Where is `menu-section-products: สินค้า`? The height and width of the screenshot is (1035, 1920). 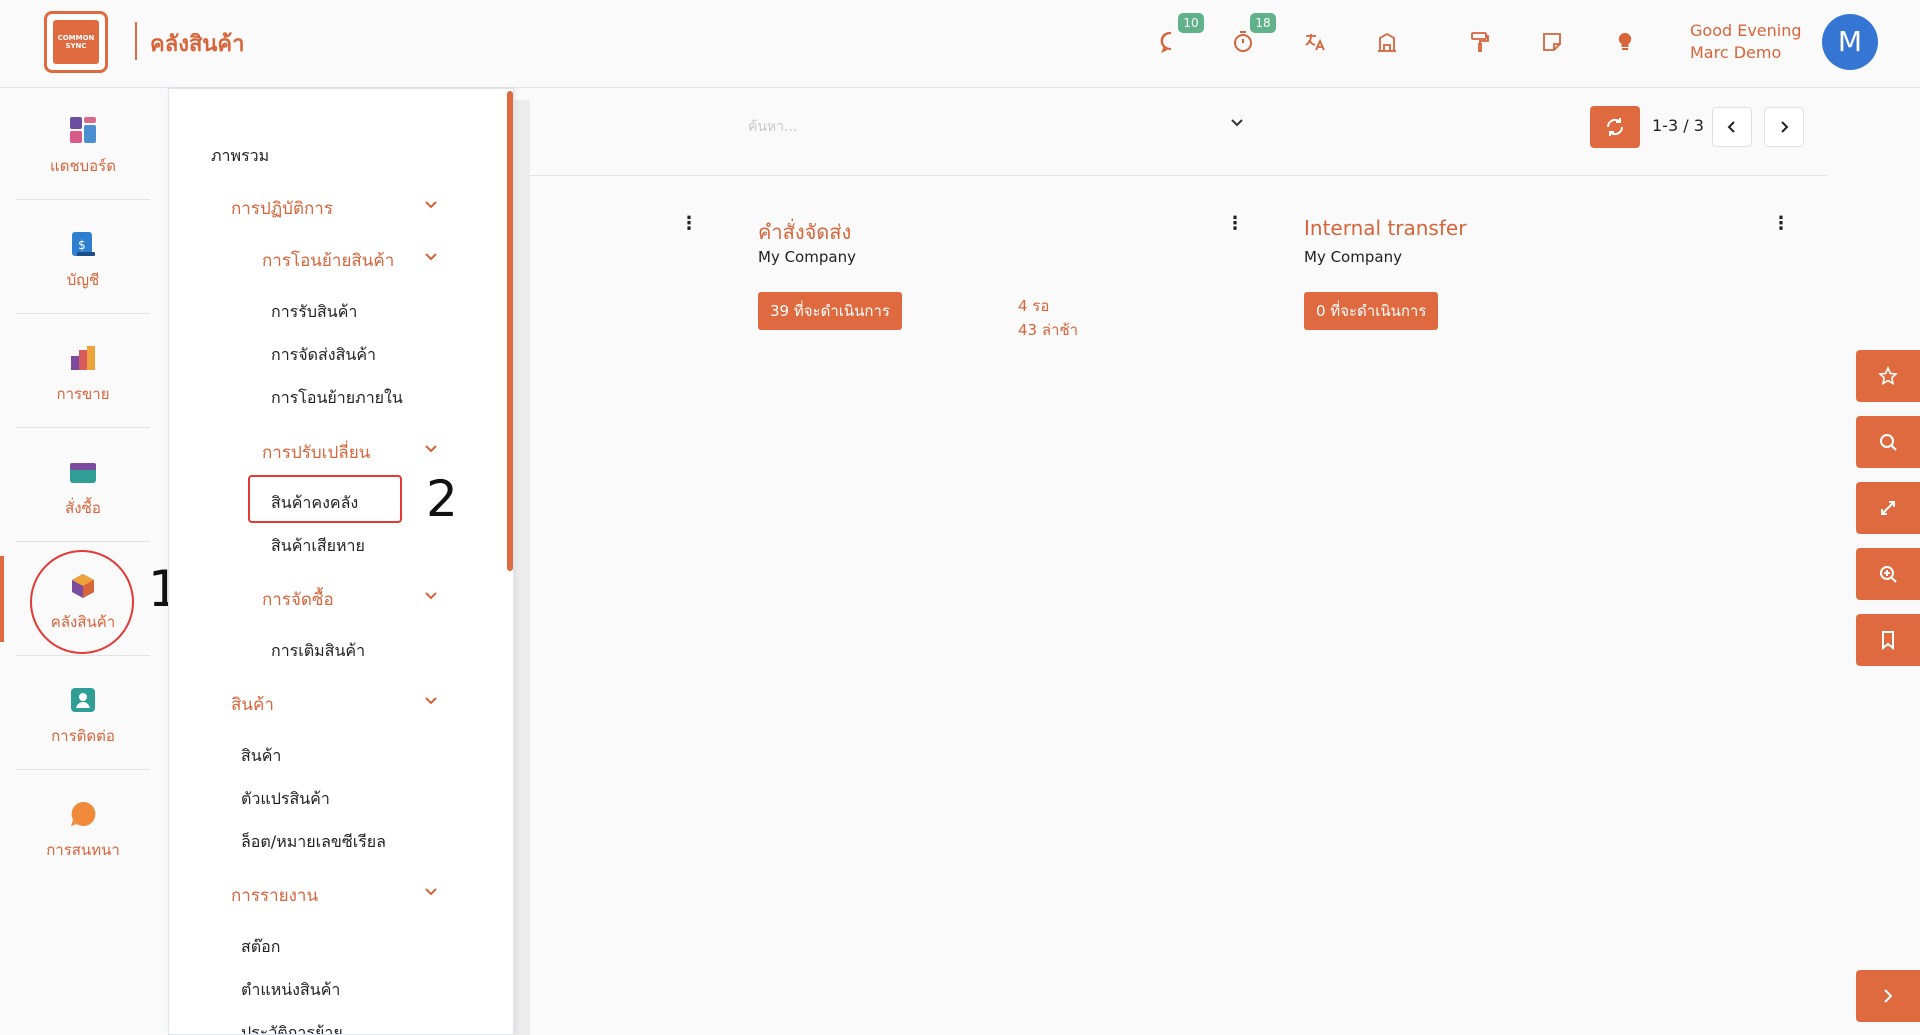 menu-section-products: สินค้า is located at coordinates (252, 704).